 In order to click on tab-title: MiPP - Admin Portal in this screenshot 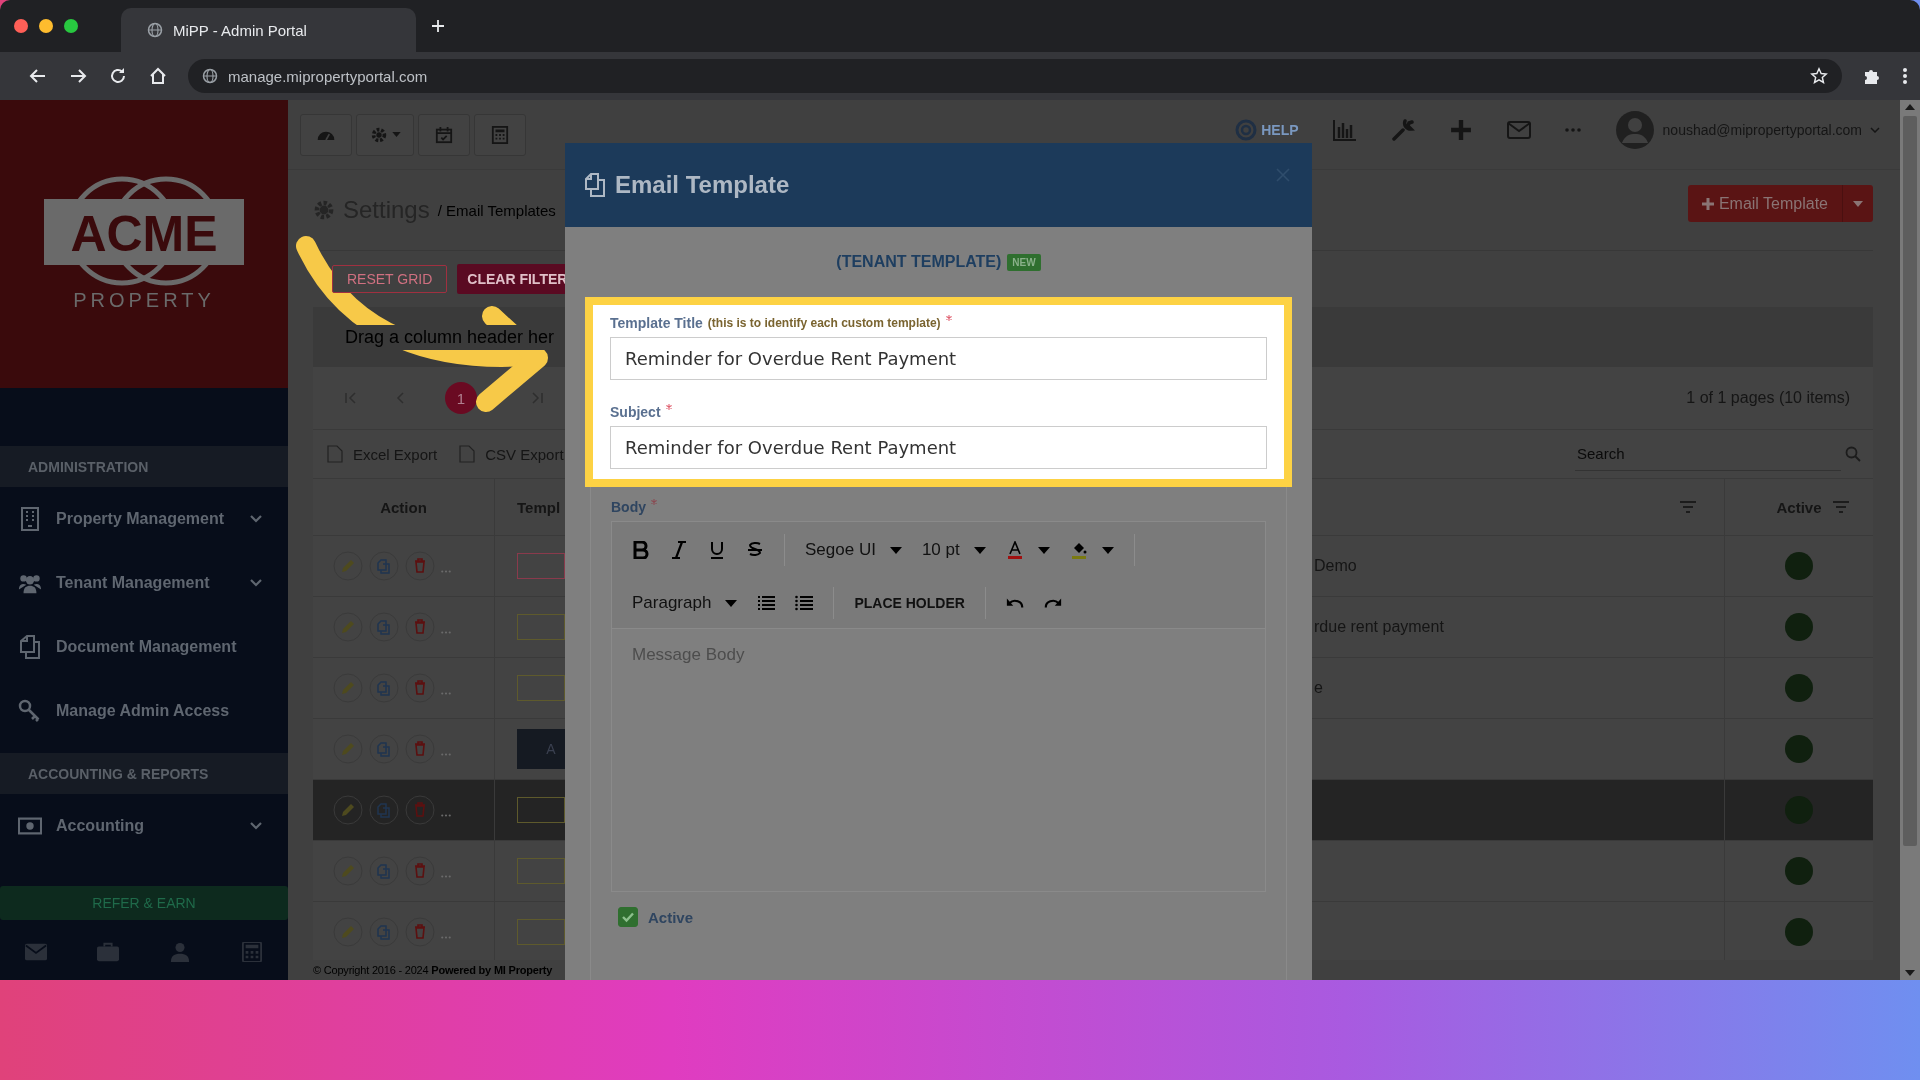, I will do `click(240, 30)`.